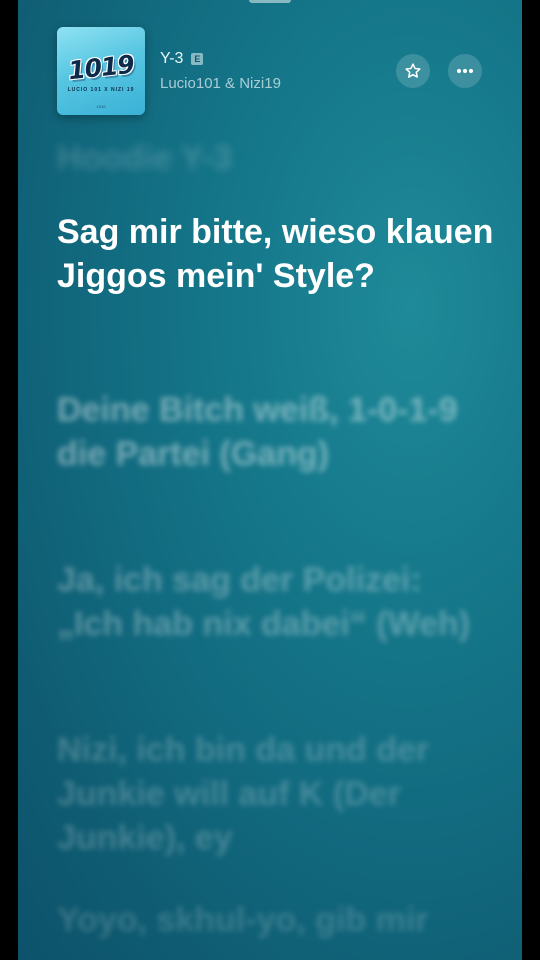 This screenshot has width=540, height=960. What do you see at coordinates (277, 920) in the screenshot?
I see `lyric-line-upcoming: Yoyo, skhul-yo, gib mir` at bounding box center [277, 920].